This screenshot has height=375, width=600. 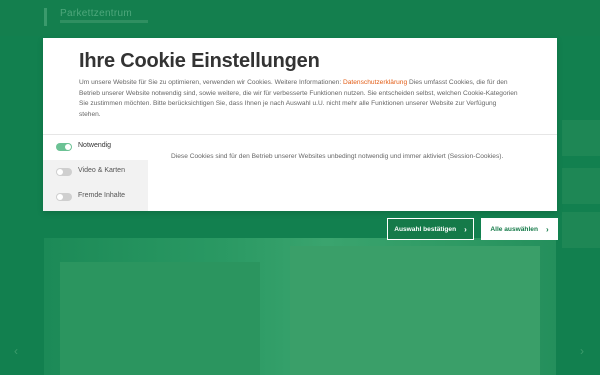 I want to click on dialog-title: Ihre Cookie Einstellungen, so click(x=199, y=61).